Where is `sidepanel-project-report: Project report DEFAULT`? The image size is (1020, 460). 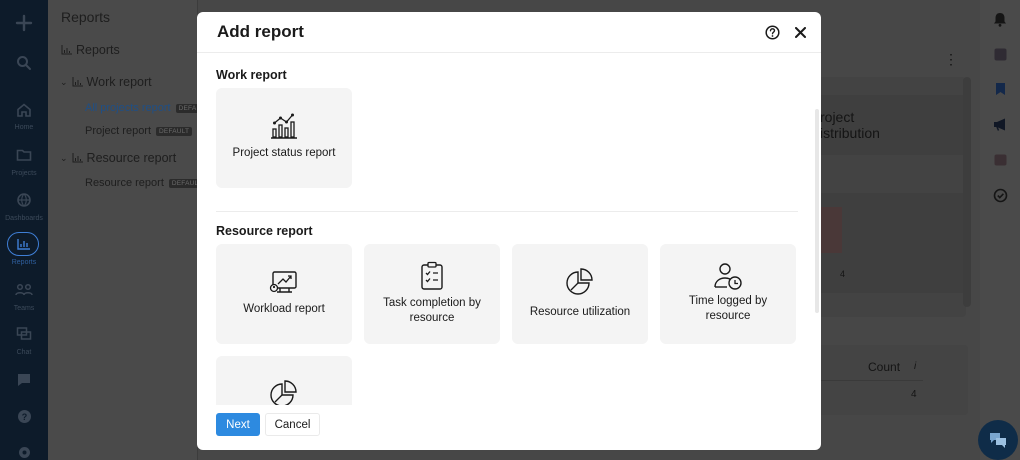 sidepanel-project-report: Project report DEFAULT is located at coordinates (139, 131).